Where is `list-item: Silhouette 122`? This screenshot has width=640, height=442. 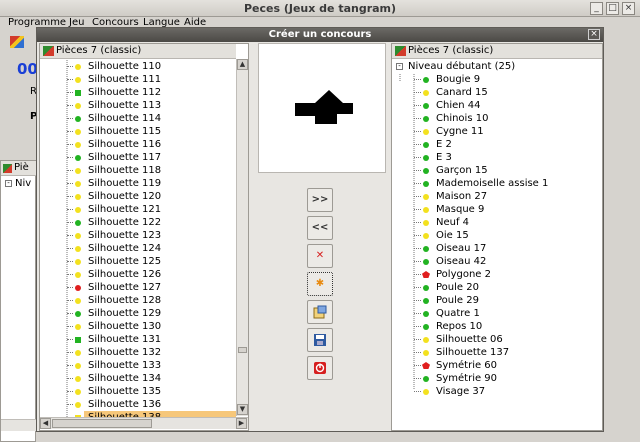
list-item: Silhouette 122 is located at coordinates (124, 222).